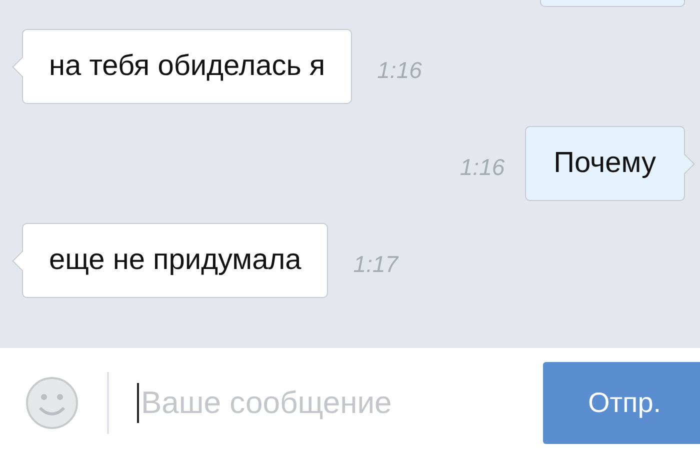 The image size is (700, 458). Describe the element at coordinates (375, 264) in the screenshot. I see `message-time: 1:17` at that location.